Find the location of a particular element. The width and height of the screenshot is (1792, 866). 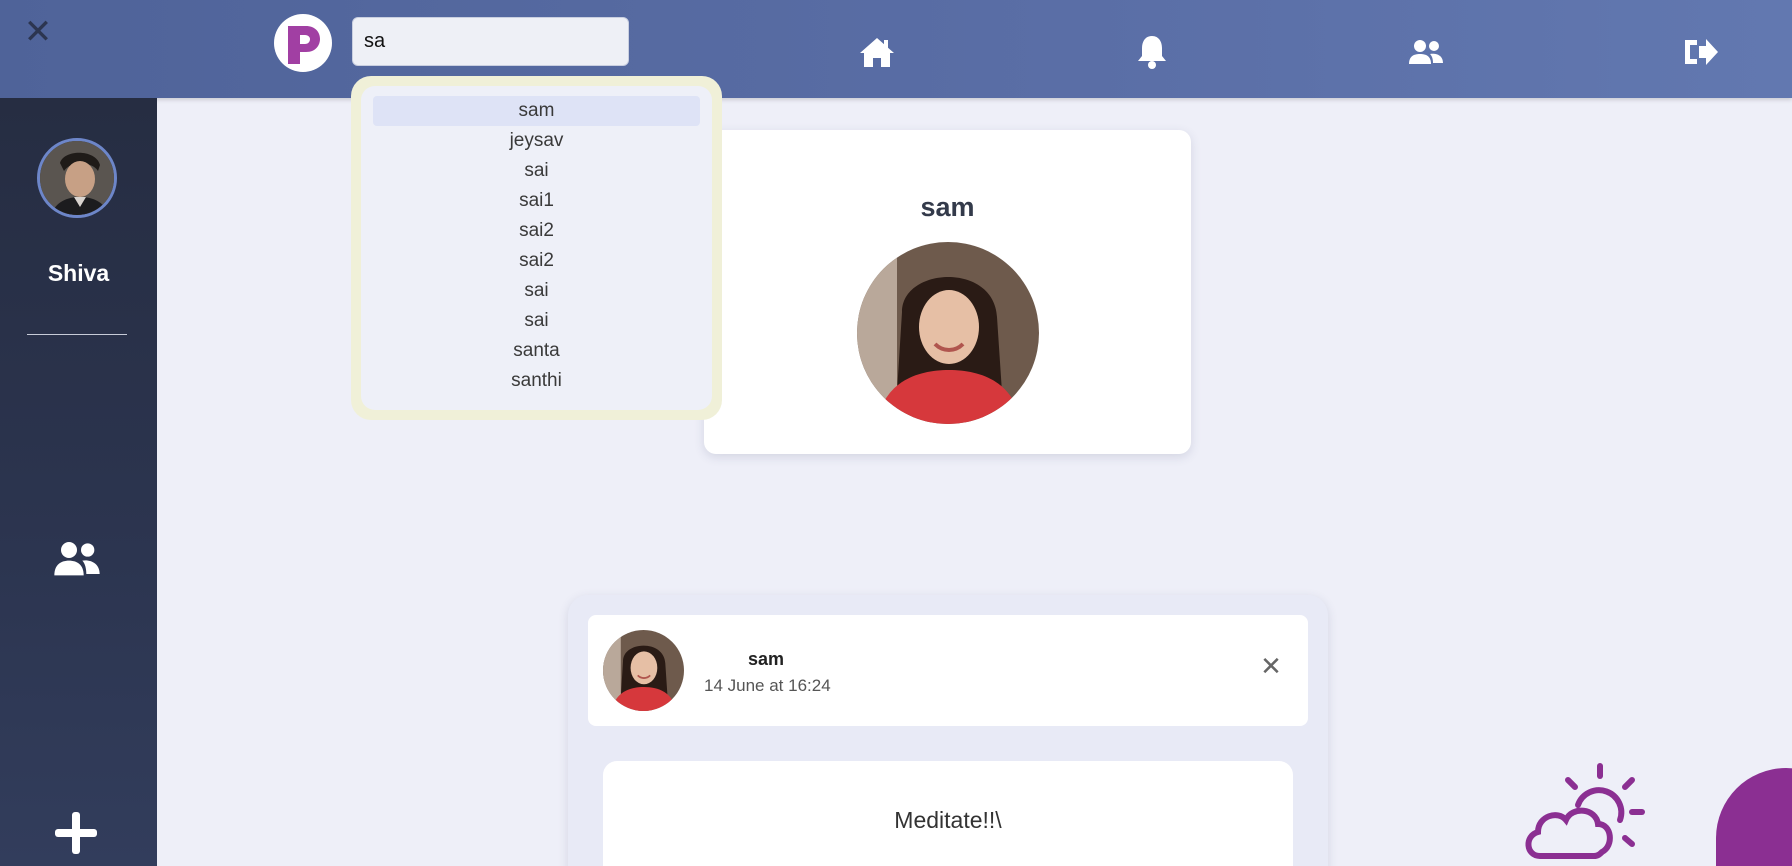

profile-card: sam is located at coordinates (947, 292).